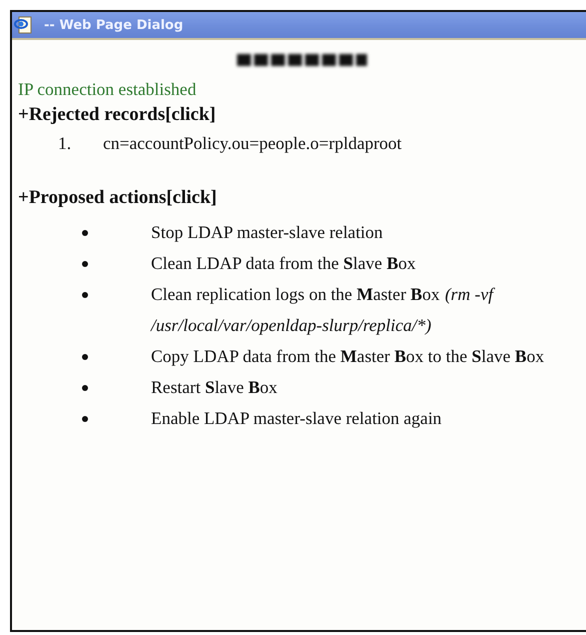 Image resolution: width=586 pixels, height=635 pixels. Describe the element at coordinates (297, 418) in the screenshot. I see `action-text: Enable LDAP master-slave relation again` at that location.